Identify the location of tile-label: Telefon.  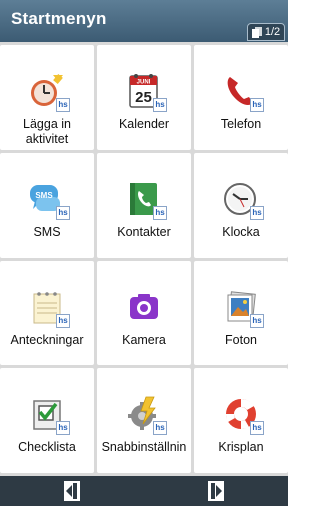
(241, 124).